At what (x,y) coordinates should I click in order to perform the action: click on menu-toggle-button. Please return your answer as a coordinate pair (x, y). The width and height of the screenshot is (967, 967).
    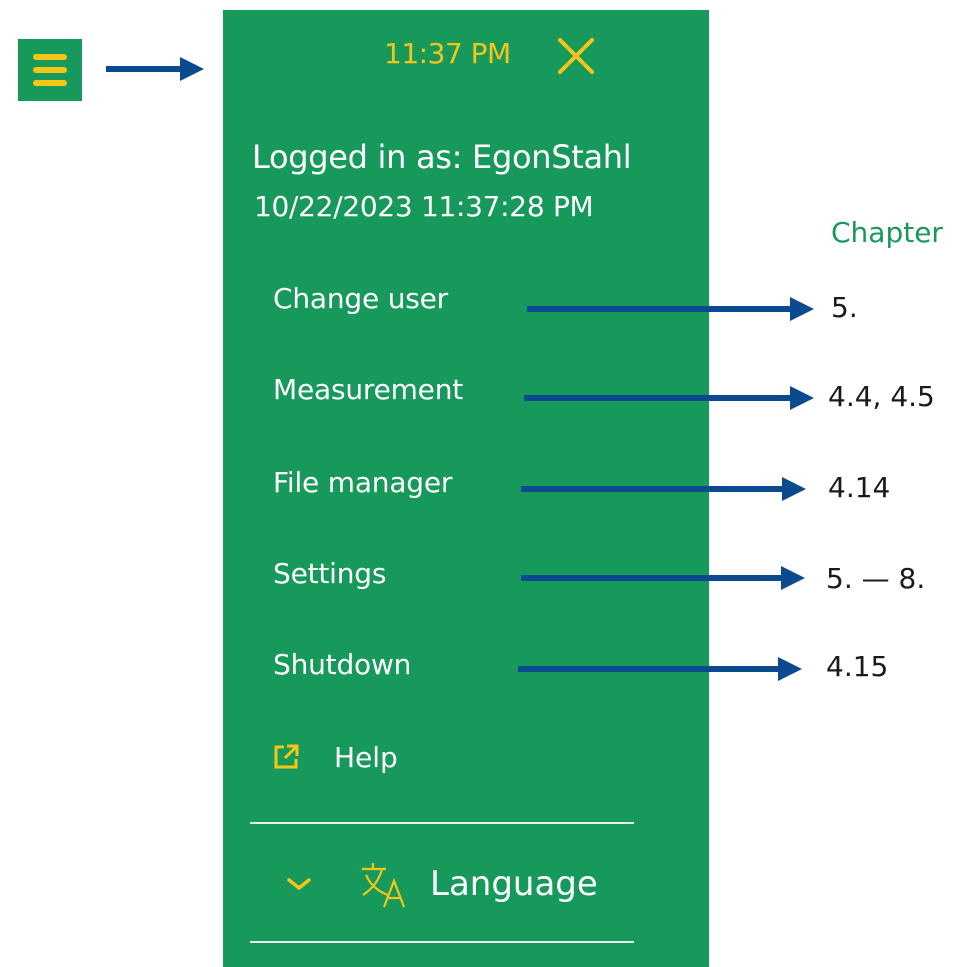
    Looking at the image, I should click on (50, 70).